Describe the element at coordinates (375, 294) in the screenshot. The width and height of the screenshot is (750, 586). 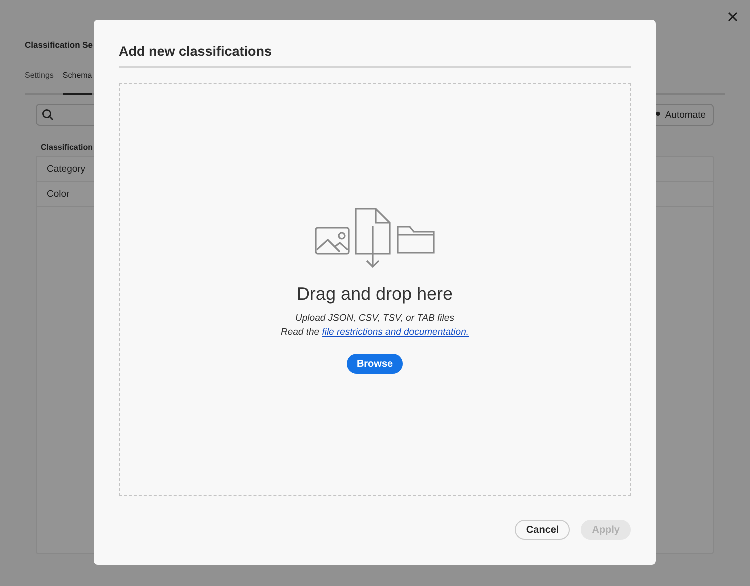
I see `drop-heading: Drag and drop here` at that location.